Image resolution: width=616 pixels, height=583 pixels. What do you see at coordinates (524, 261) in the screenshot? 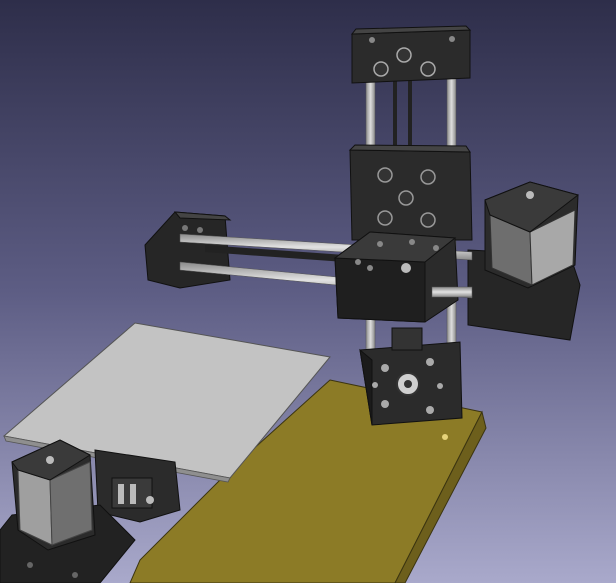
I see `x-stepper-motor` at bounding box center [524, 261].